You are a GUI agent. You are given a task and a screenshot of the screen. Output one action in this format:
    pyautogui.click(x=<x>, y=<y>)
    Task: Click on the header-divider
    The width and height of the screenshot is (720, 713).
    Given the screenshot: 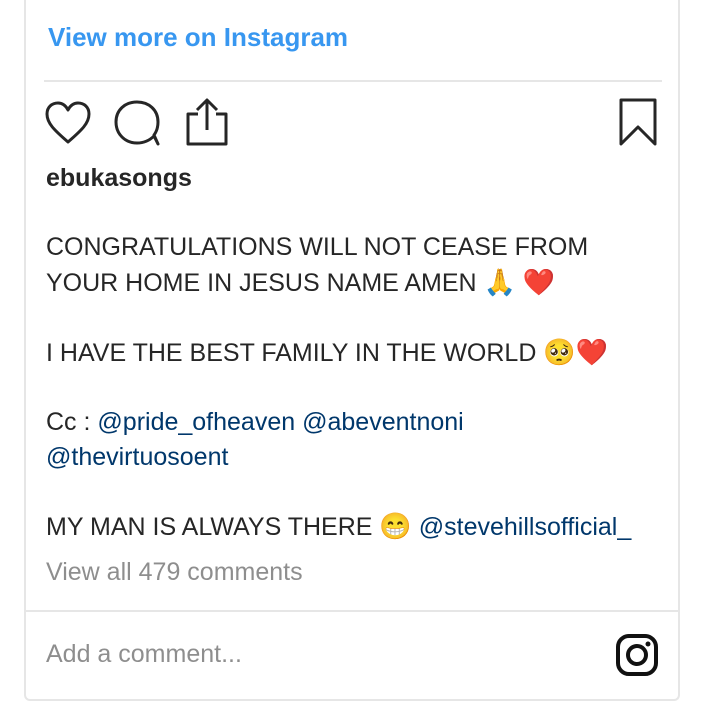 What is the action you would take?
    pyautogui.click(x=353, y=81)
    